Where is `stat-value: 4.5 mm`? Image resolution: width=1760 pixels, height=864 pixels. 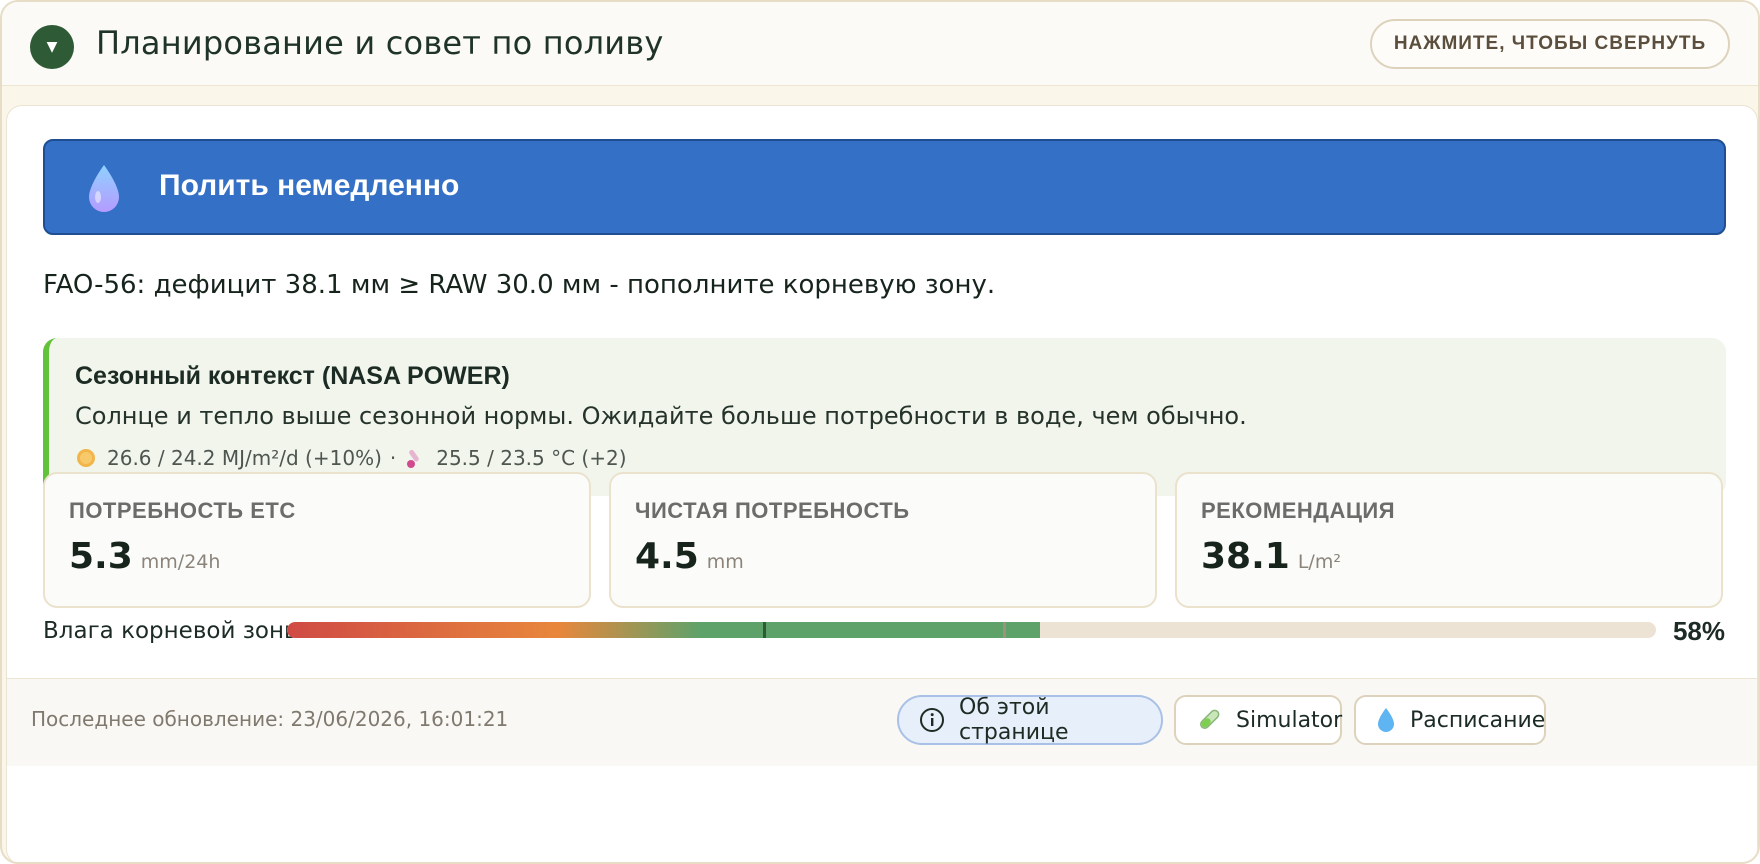
stat-value: 4.5 mm is located at coordinates (689, 556).